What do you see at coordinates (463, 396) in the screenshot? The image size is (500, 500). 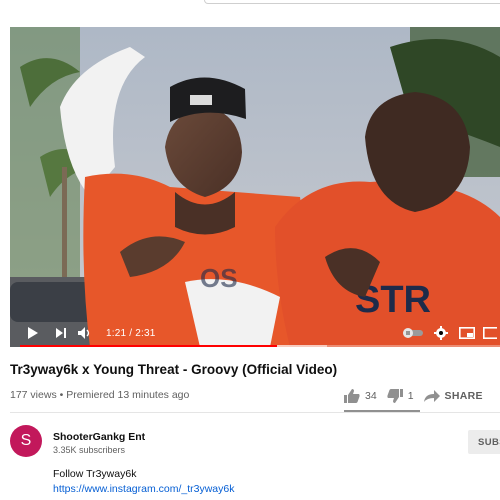 I see `share-label: SHARE` at bounding box center [463, 396].